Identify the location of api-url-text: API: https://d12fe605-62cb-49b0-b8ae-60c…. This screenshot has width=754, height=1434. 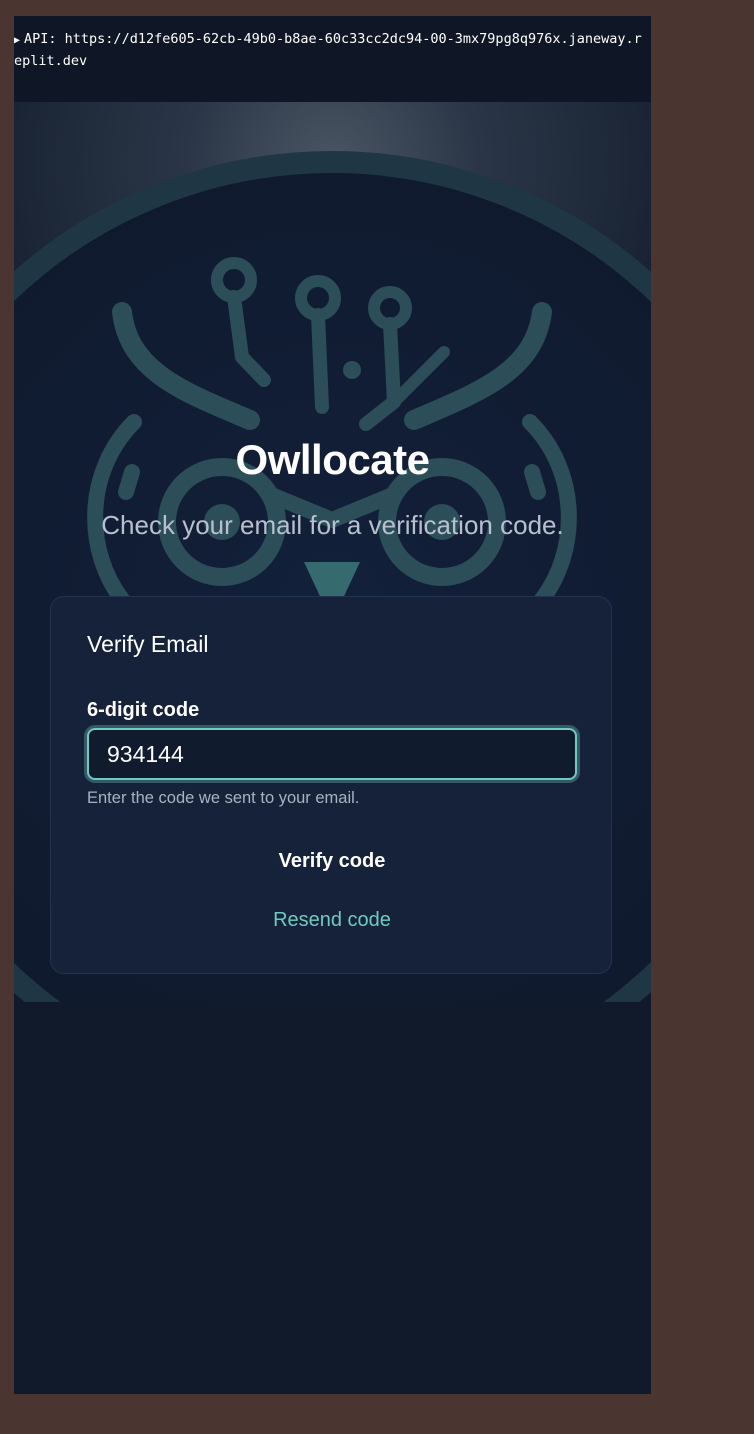
(328, 50).